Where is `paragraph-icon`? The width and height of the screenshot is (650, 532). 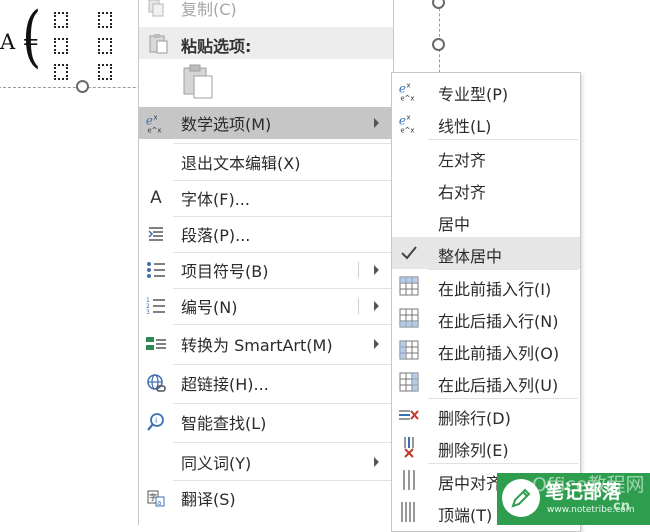 paragraph-icon is located at coordinates (156, 234).